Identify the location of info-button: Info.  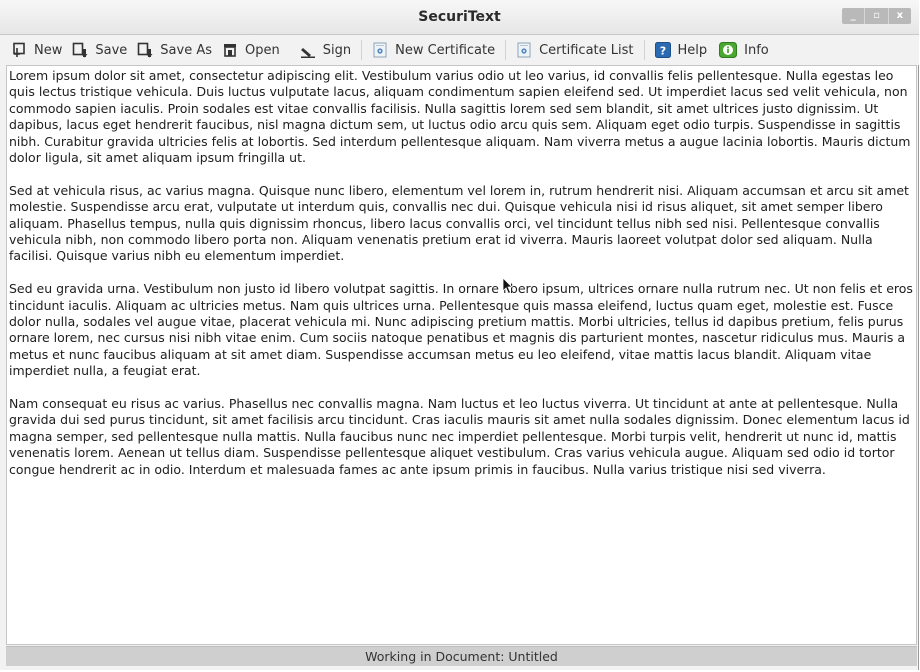
(744, 50).